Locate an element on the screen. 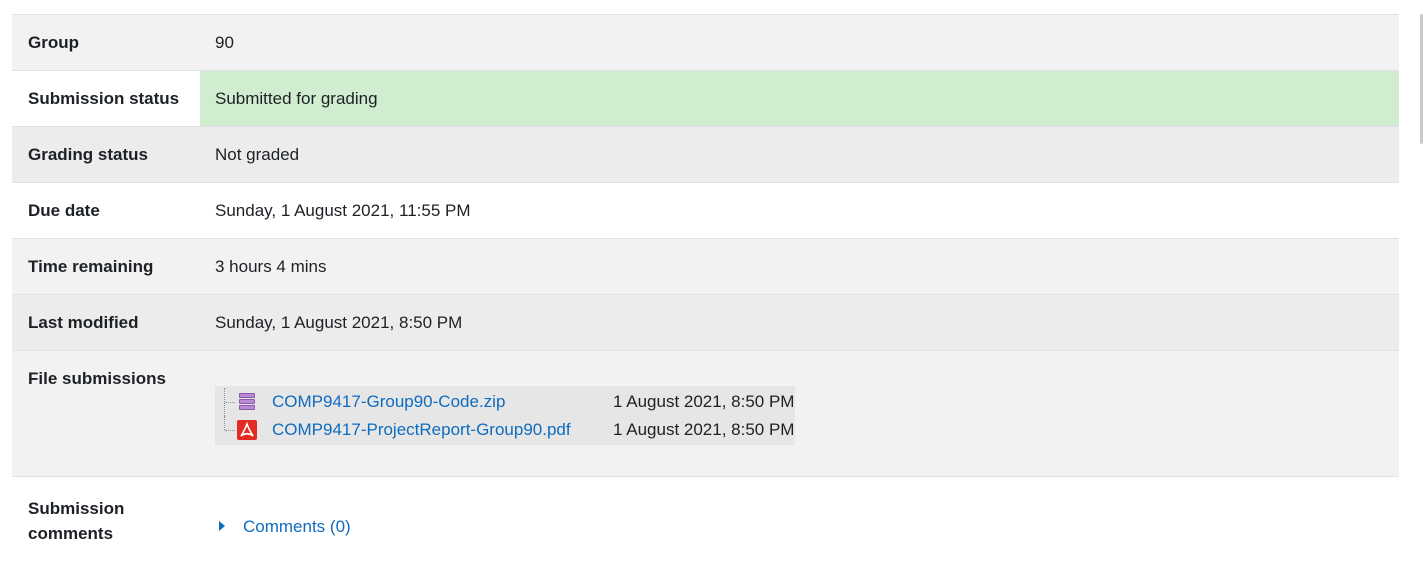 The width and height of the screenshot is (1423, 584). row-label-last-modified: Last modified is located at coordinates (83, 322).